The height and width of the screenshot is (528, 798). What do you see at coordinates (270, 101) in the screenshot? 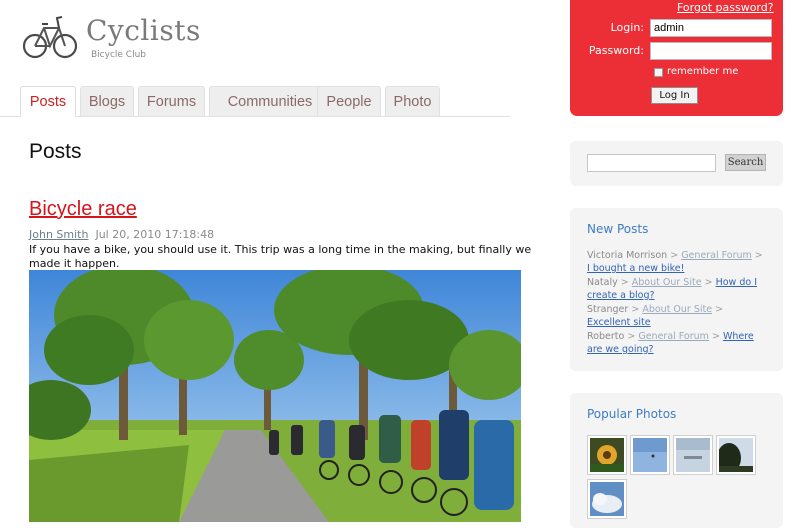
I see `tab-communities: Communities` at bounding box center [270, 101].